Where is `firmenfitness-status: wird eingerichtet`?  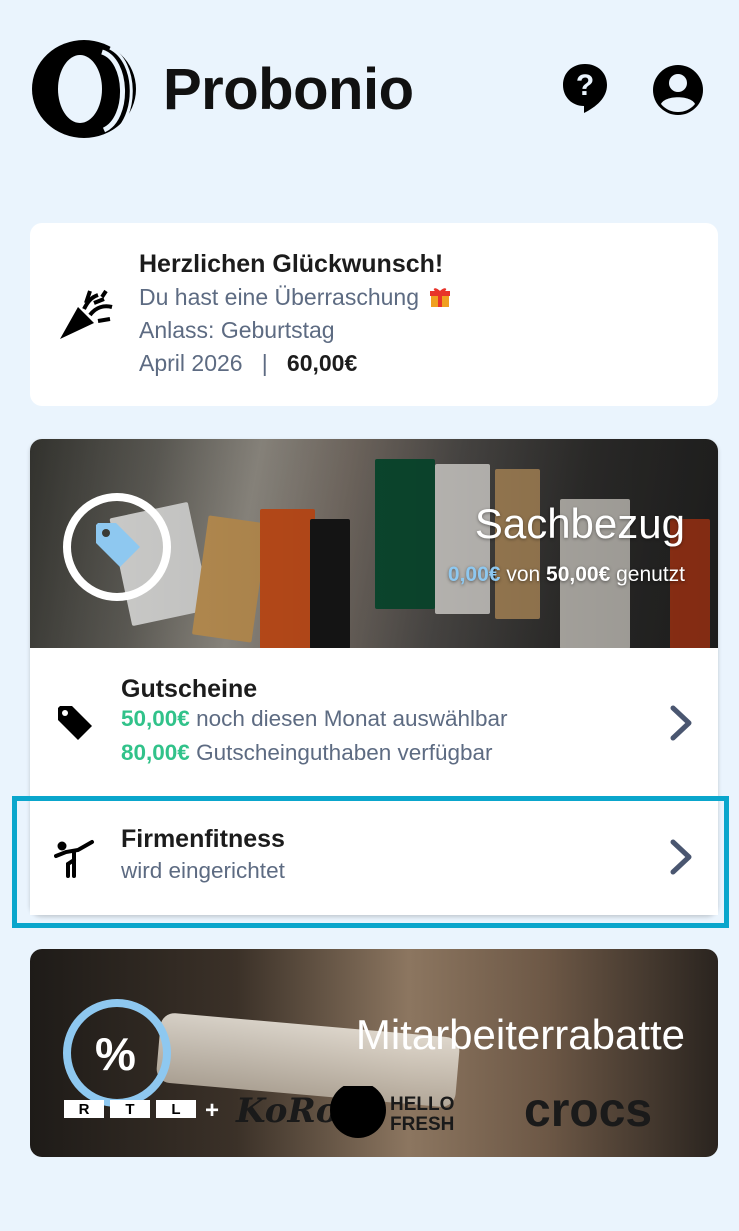 firmenfitness-status: wird eingerichtet is located at coordinates (203, 870).